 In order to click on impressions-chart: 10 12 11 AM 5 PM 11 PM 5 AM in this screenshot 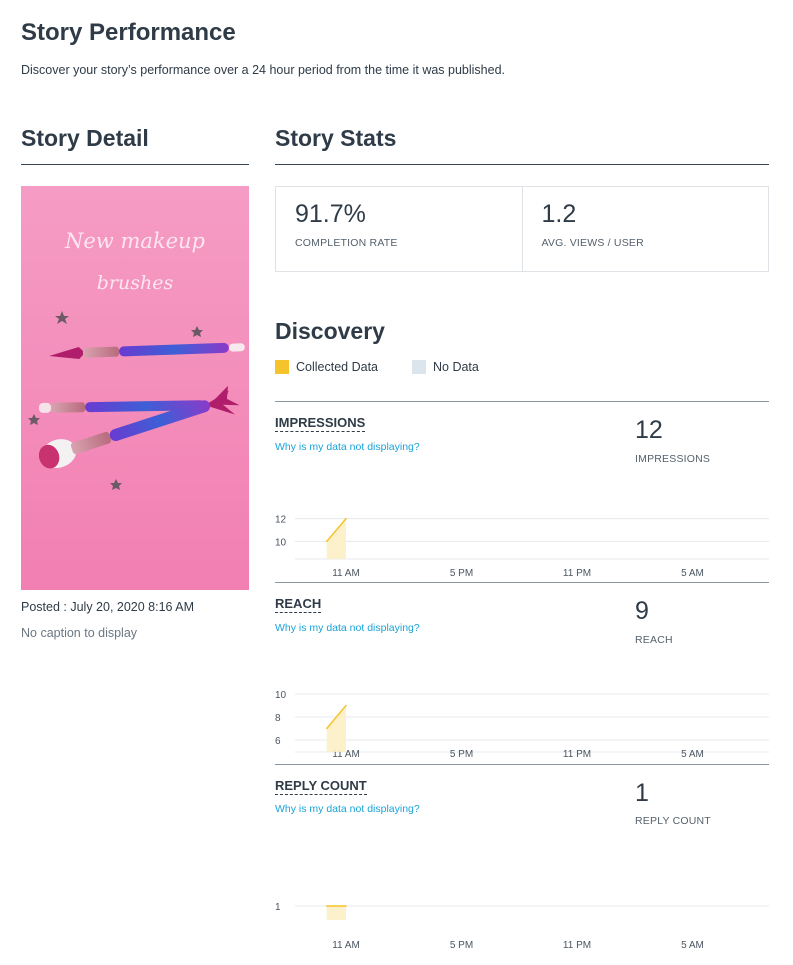, I will do `click(522, 541)`.